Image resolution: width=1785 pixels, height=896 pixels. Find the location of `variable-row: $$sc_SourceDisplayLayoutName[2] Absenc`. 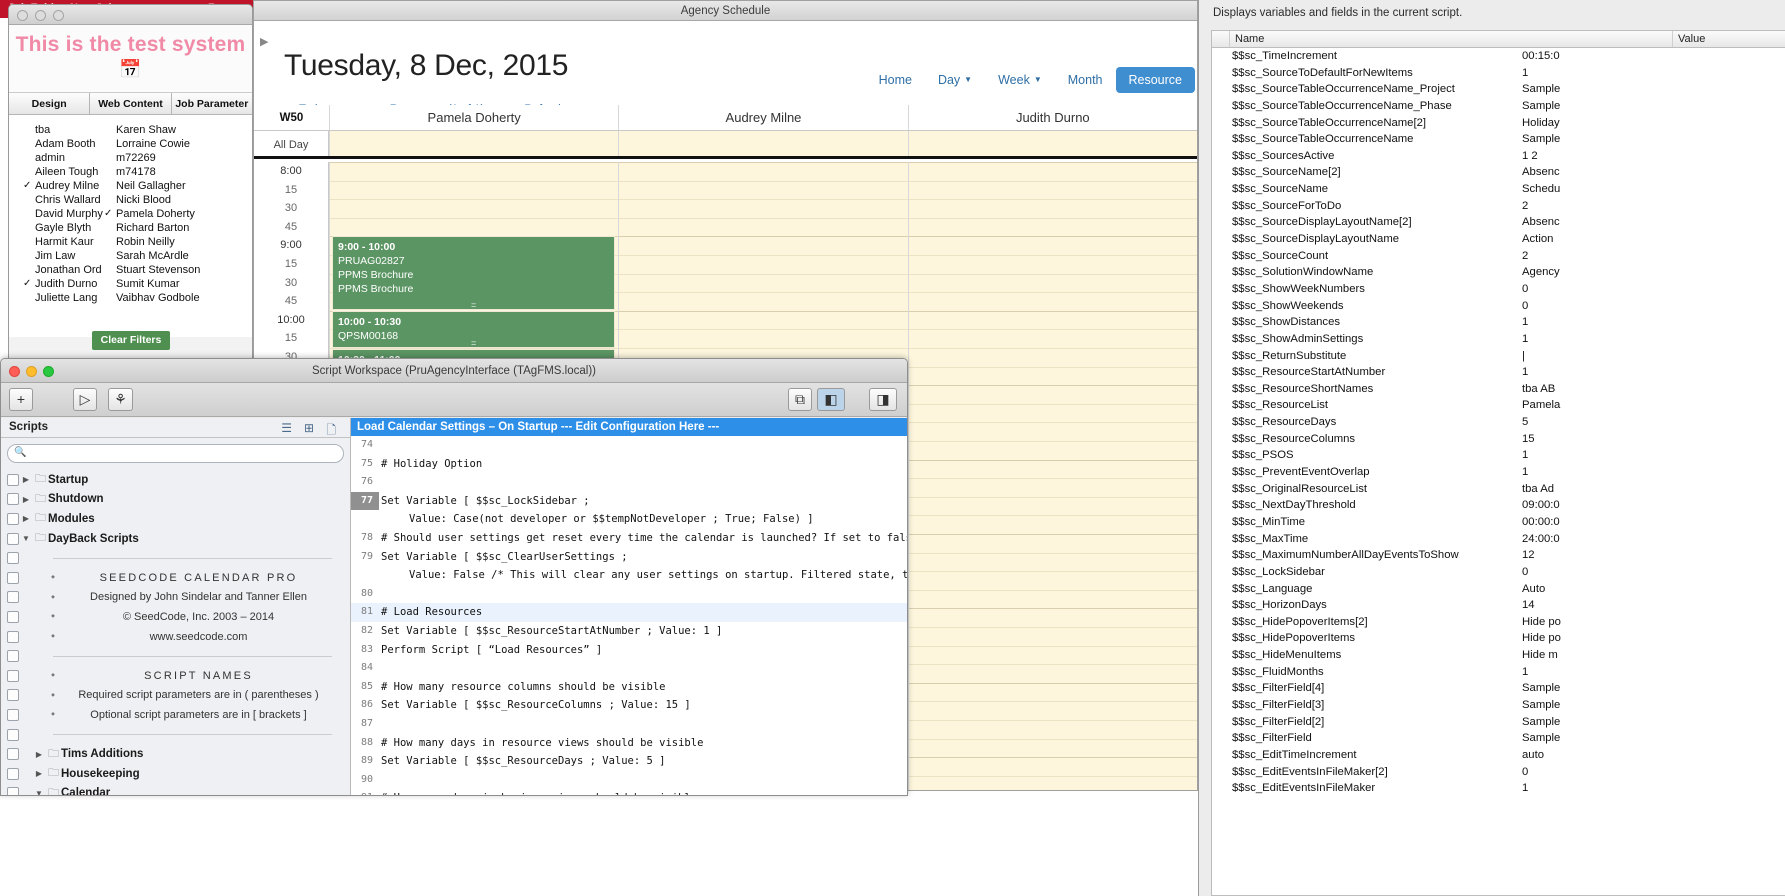

variable-row: $$sc_SourceDisplayLayoutName[2] Absenc is located at coordinates (1498, 222).